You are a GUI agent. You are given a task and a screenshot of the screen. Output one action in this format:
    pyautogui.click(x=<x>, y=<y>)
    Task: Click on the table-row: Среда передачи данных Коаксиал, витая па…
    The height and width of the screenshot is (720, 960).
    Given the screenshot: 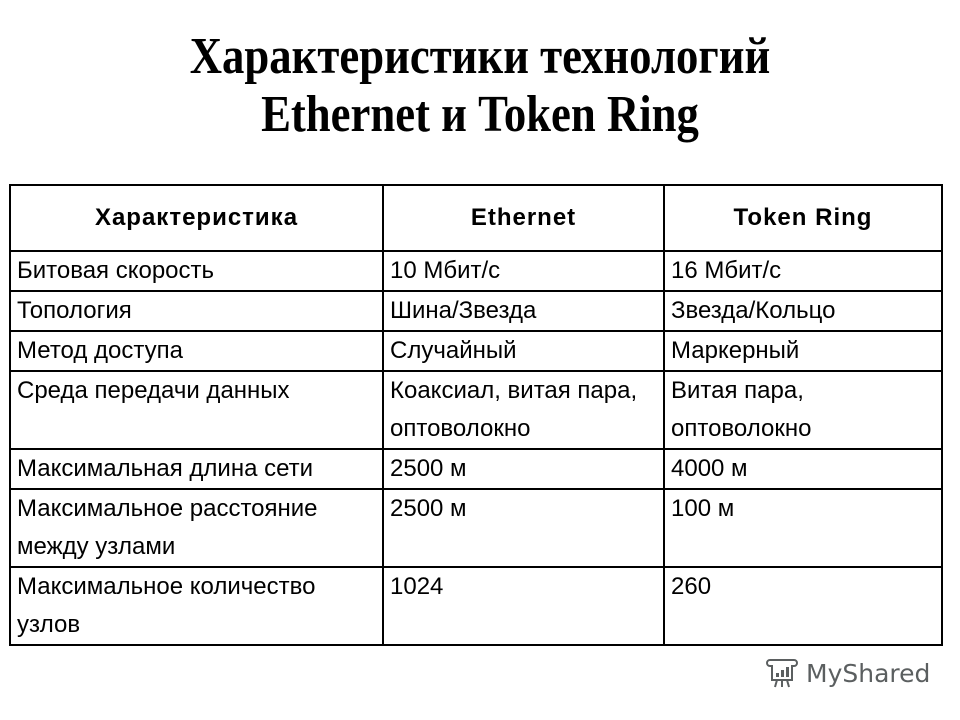 What is the action you would take?
    pyautogui.click(x=476, y=410)
    